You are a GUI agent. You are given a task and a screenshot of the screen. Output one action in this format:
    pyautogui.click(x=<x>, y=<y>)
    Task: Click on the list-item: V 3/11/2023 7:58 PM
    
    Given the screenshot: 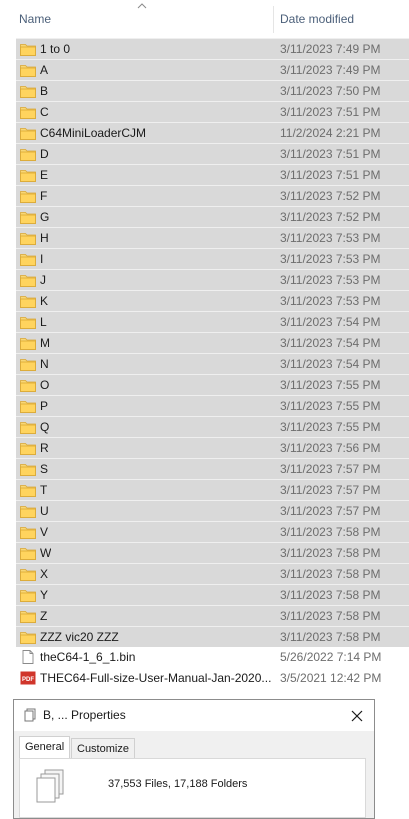 What is the action you would take?
    pyautogui.click(x=212, y=531)
    